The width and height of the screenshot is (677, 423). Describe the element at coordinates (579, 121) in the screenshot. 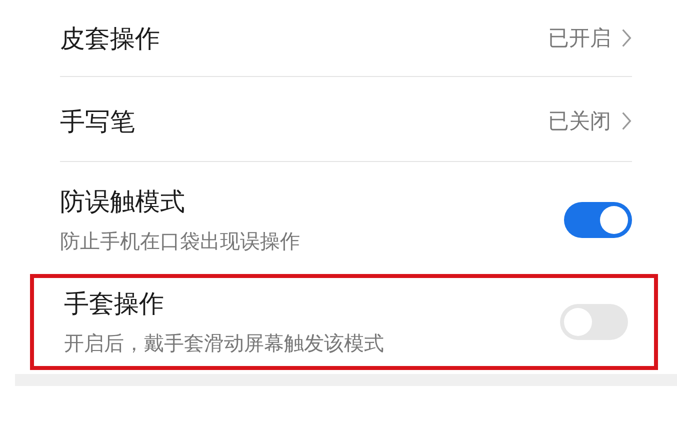

I see `setting-value: 已关闭` at that location.